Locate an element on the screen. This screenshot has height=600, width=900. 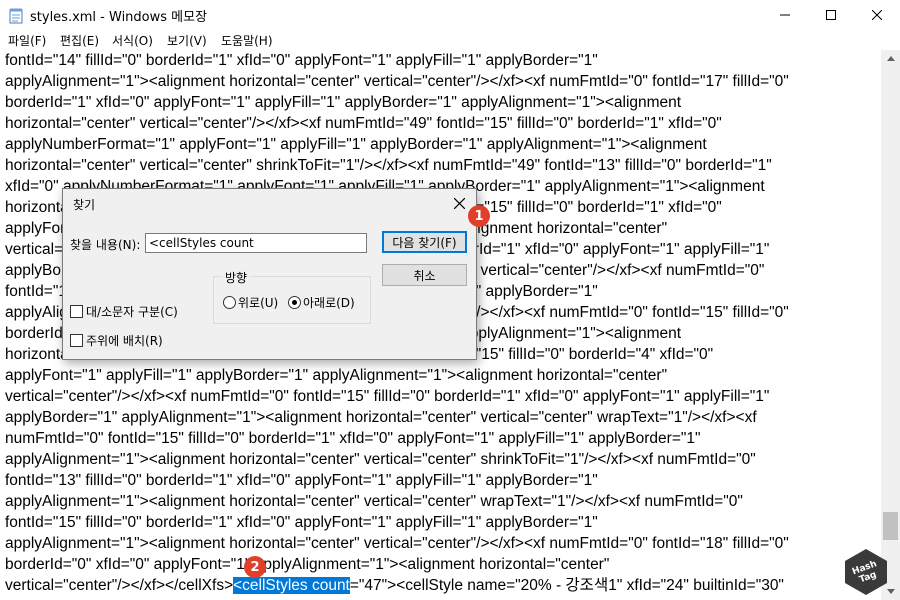
dialog-close-button is located at coordinates (459, 203).